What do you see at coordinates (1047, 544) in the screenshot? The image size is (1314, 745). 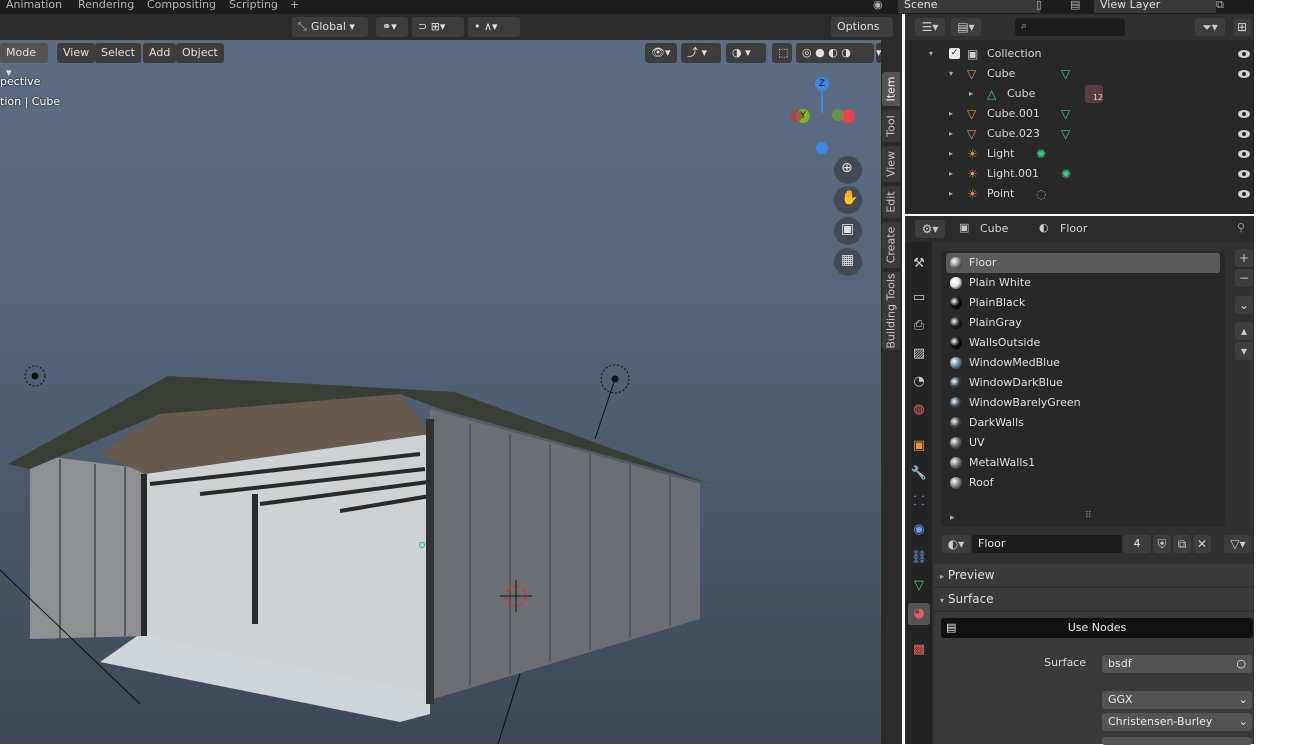 I see `material-name-field: Floor` at bounding box center [1047, 544].